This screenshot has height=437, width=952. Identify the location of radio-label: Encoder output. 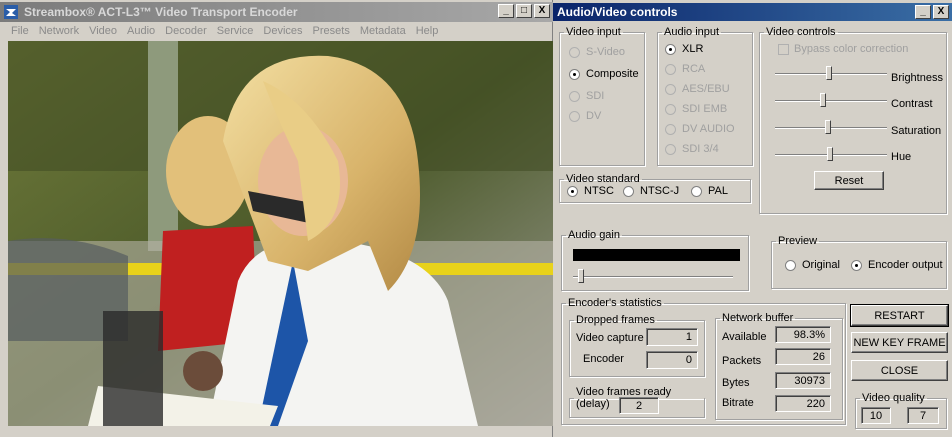
(905, 265).